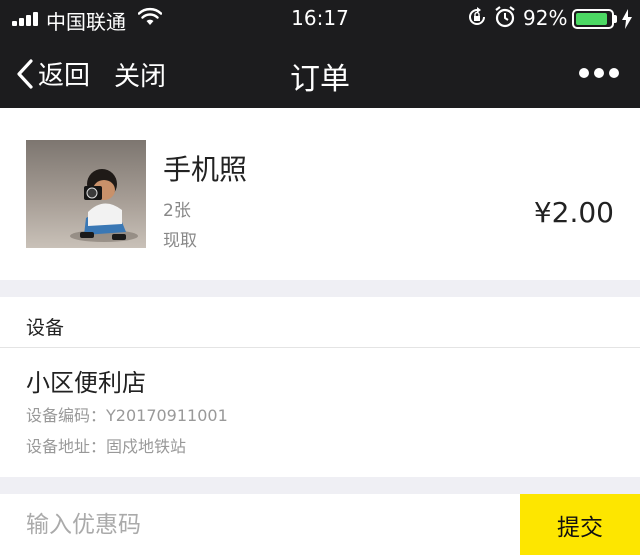 This screenshot has width=640, height=555. What do you see at coordinates (205, 169) in the screenshot?
I see `product-name: 手机照` at bounding box center [205, 169].